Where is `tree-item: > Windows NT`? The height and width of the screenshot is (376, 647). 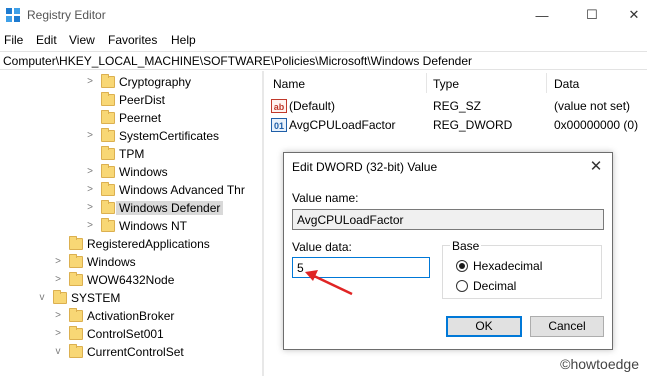
tree-item: > Windows NT is located at coordinates (131, 226).